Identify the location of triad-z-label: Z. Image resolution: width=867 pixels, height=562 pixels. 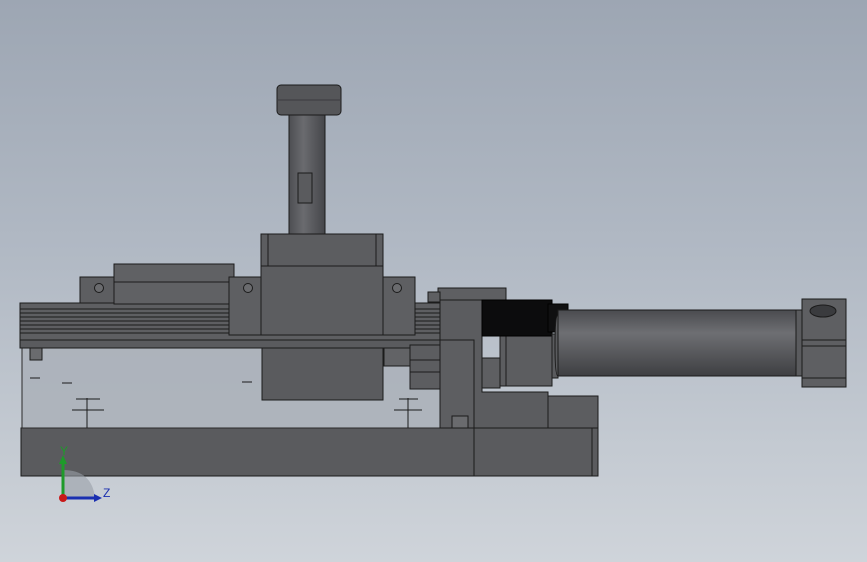
(106, 493).